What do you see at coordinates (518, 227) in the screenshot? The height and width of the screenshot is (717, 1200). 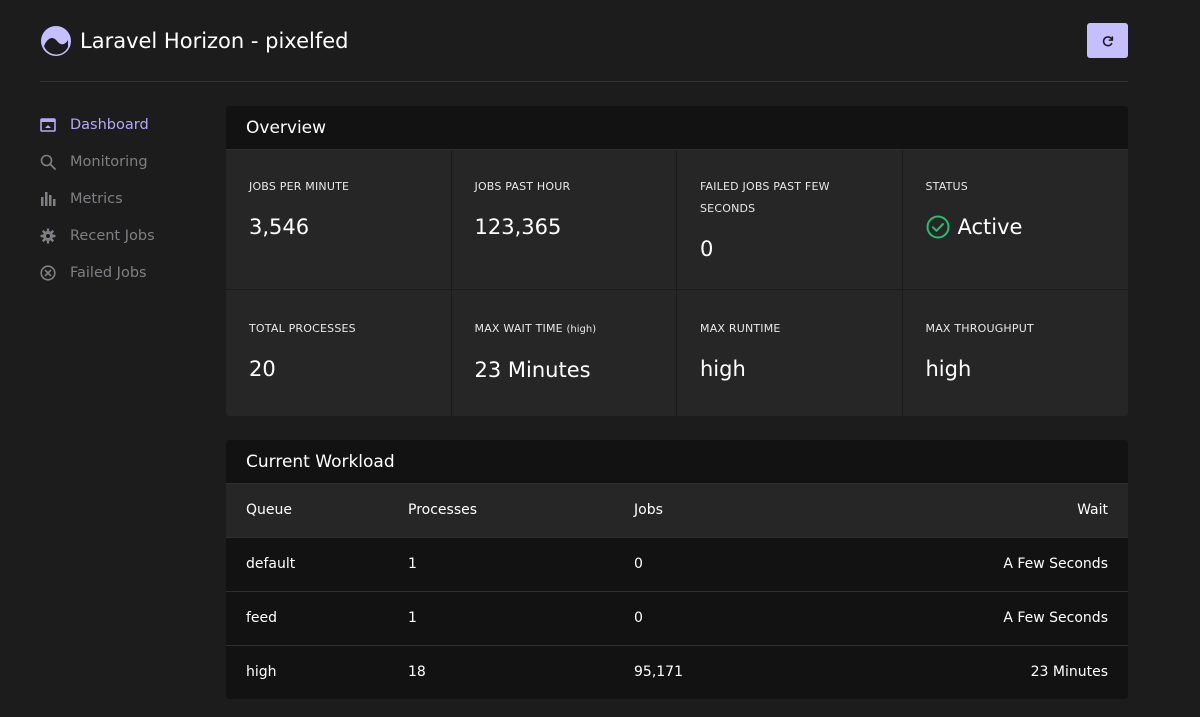 I see `stat-value: 123,365` at bounding box center [518, 227].